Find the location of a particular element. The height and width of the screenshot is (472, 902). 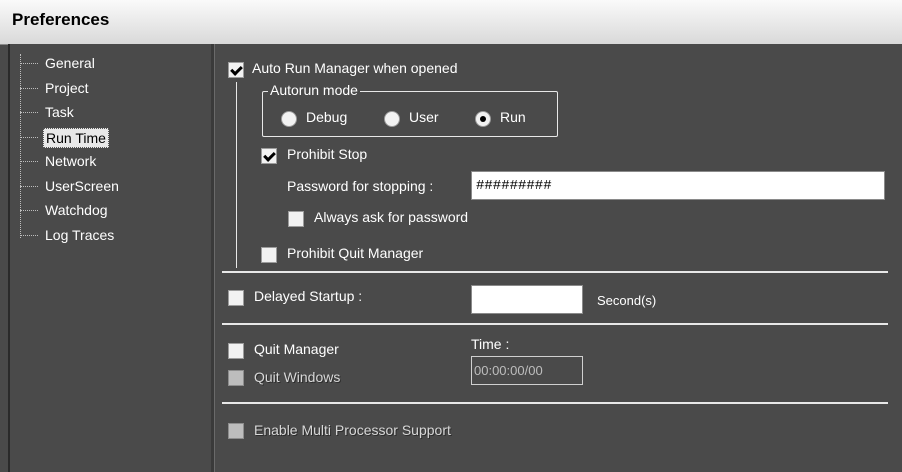

prohibit-stop-checkbox is located at coordinates (269, 156).